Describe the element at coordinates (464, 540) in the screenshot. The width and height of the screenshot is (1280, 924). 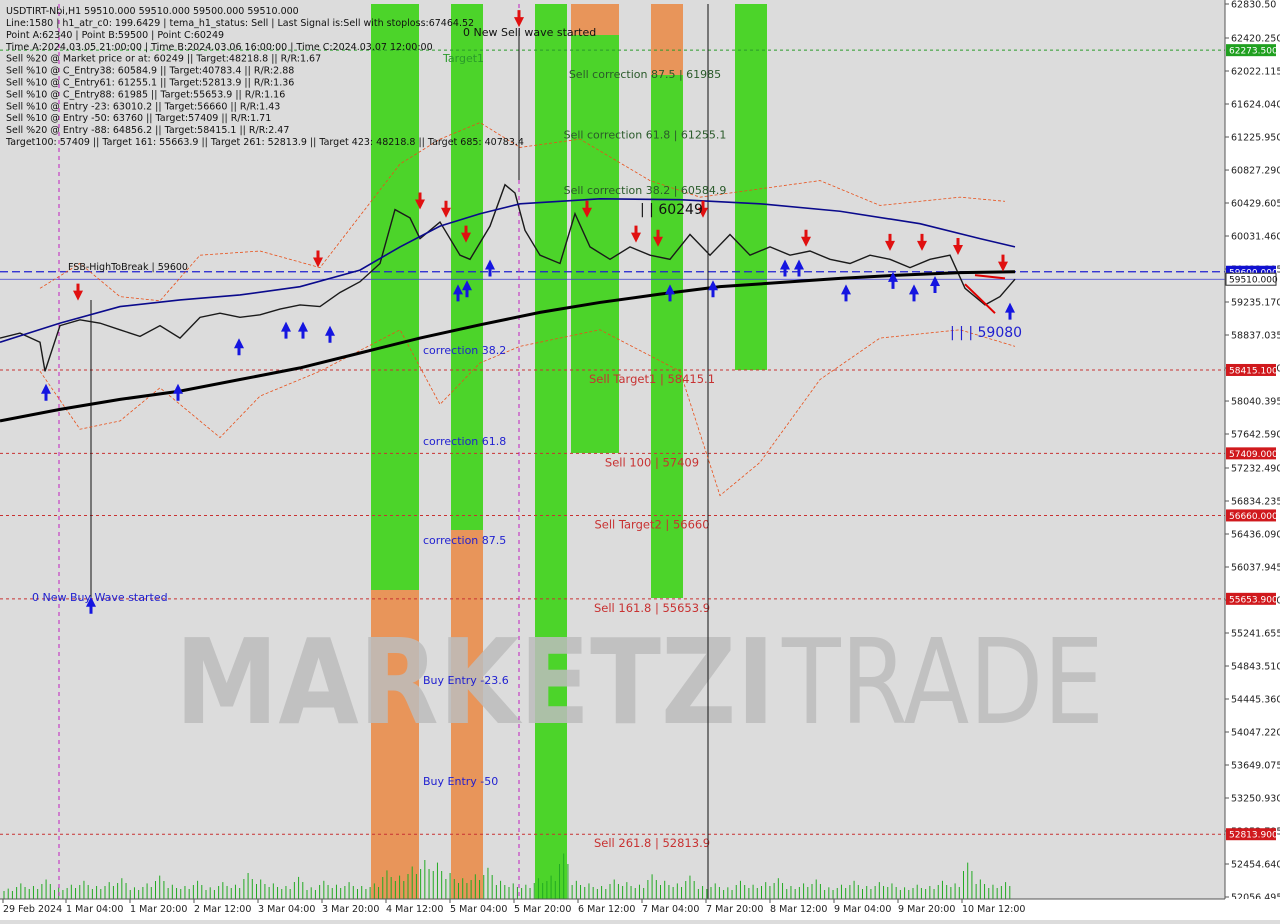
I see `buy-label: correction 87.5` at that location.